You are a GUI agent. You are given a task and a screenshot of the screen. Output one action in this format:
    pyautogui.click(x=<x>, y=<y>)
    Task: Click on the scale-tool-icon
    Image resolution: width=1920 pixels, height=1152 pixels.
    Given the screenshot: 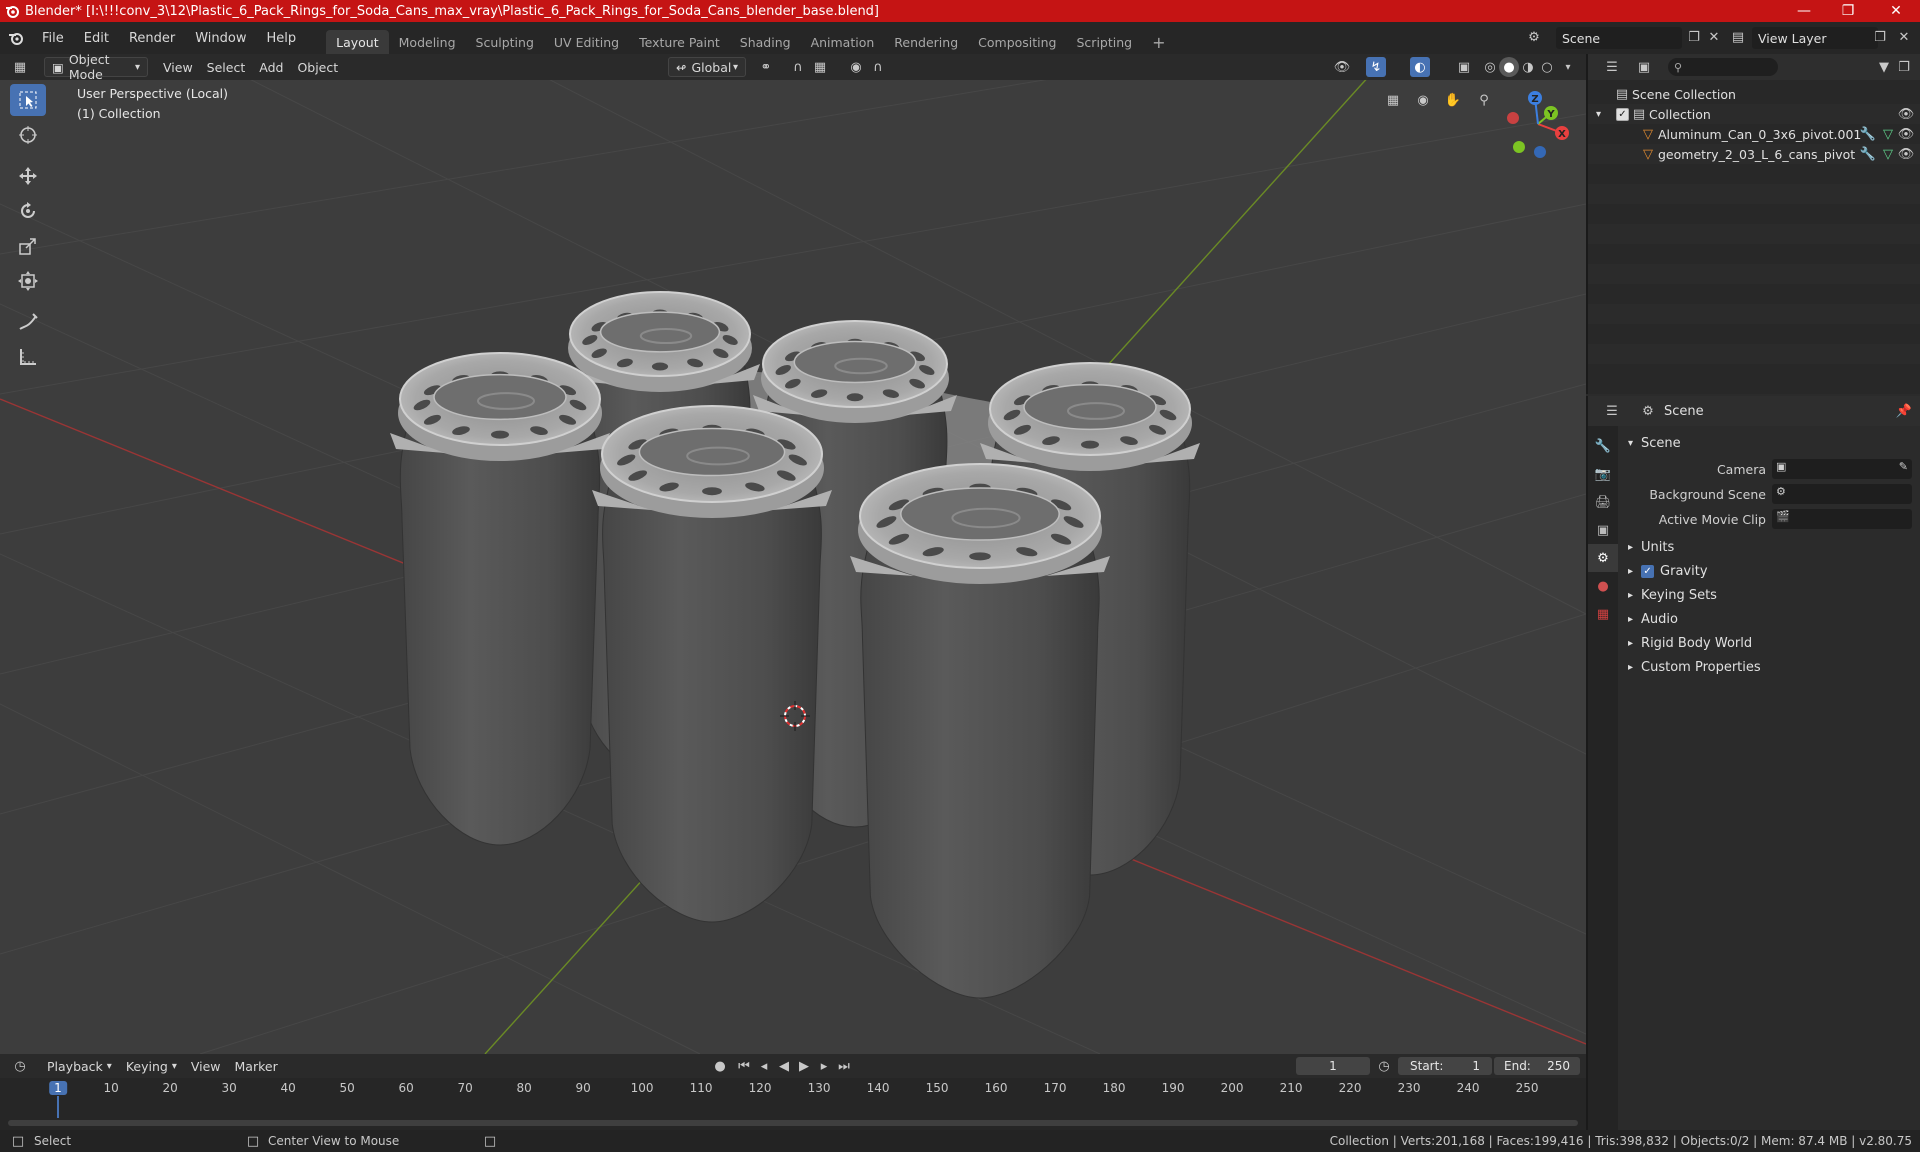 What is the action you would take?
    pyautogui.click(x=28, y=246)
    